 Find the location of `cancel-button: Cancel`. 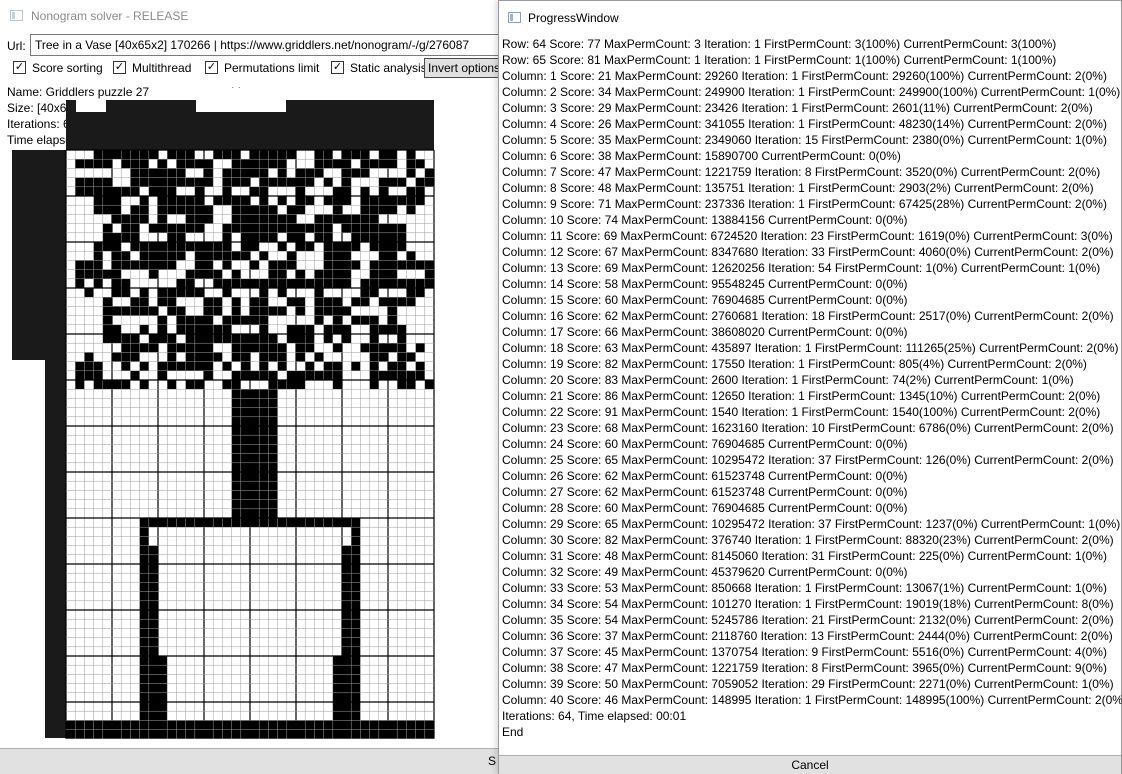

cancel-button: Cancel is located at coordinates (810, 764).